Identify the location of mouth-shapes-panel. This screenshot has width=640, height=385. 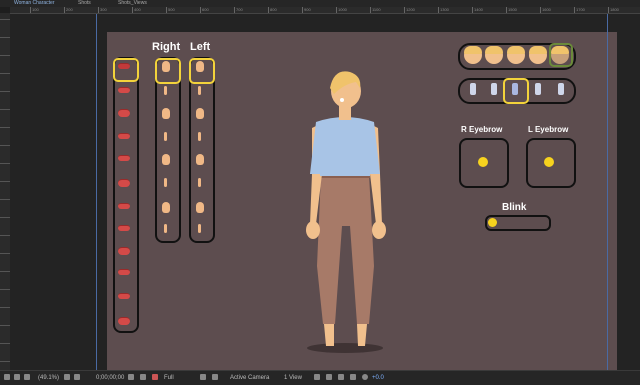
(126, 195).